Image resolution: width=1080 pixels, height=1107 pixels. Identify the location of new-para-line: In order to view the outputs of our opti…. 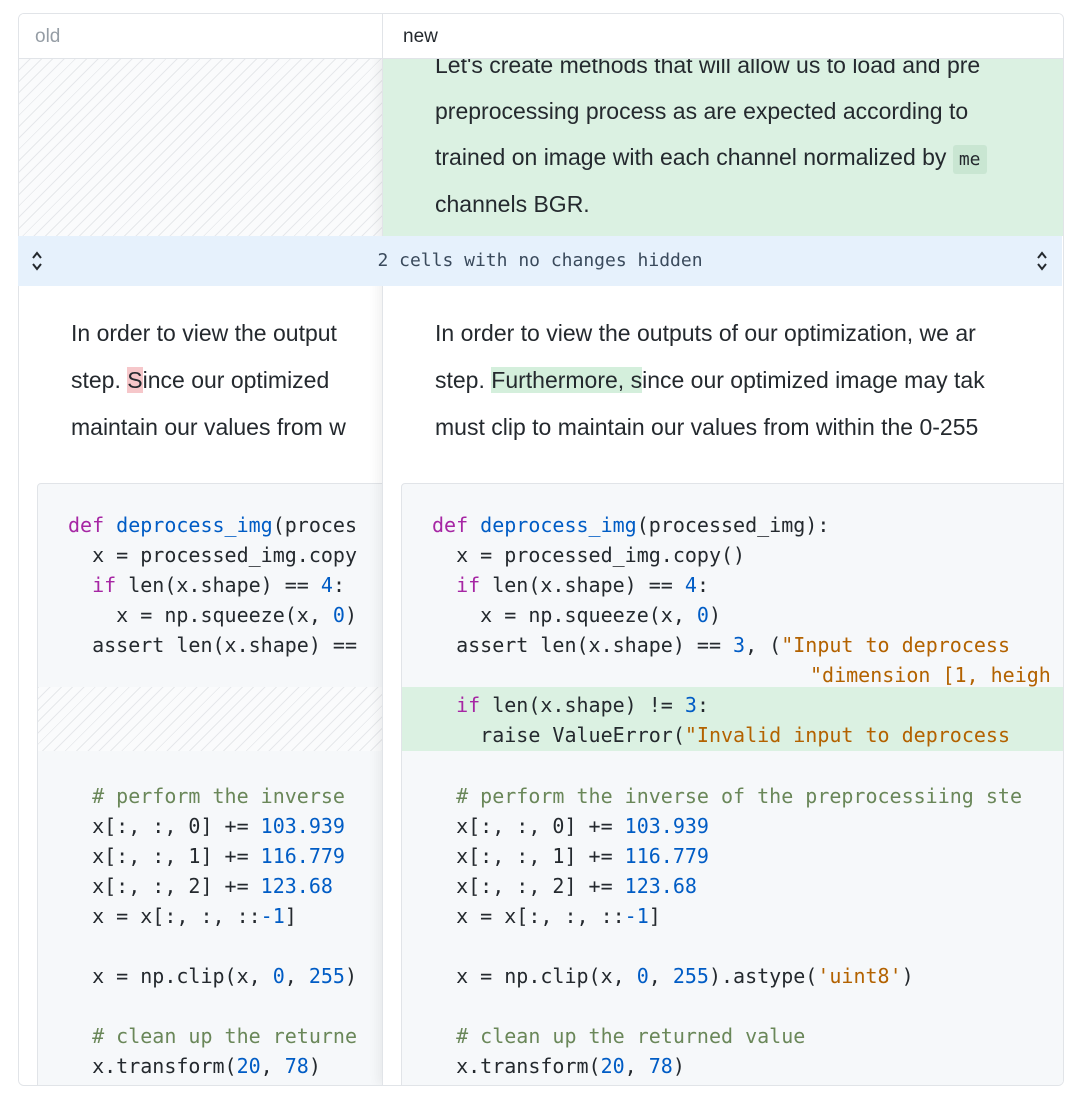
(705, 333).